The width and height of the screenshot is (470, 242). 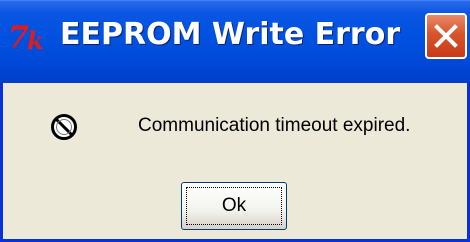 I want to click on 7k-logo-icon: 7 k, so click(x=26, y=37).